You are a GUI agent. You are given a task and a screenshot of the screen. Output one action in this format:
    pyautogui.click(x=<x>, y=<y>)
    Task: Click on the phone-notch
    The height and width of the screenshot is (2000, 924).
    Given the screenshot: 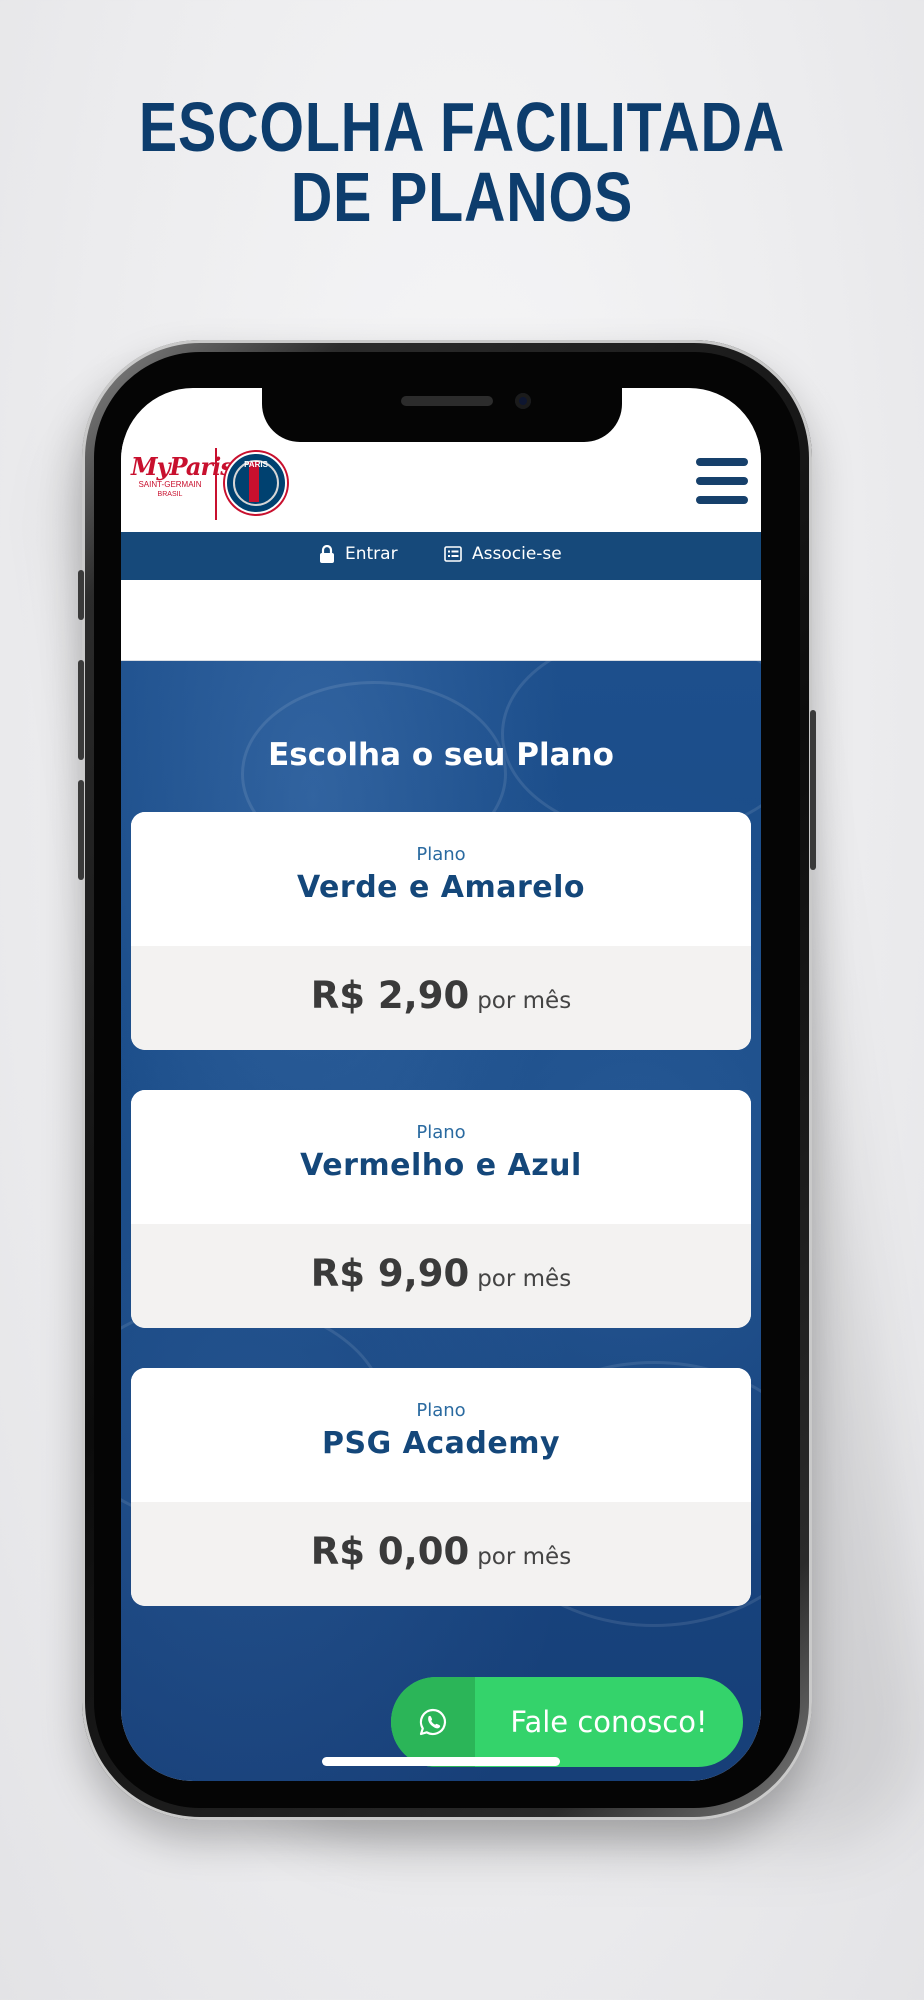 What is the action you would take?
    pyautogui.click(x=442, y=414)
    